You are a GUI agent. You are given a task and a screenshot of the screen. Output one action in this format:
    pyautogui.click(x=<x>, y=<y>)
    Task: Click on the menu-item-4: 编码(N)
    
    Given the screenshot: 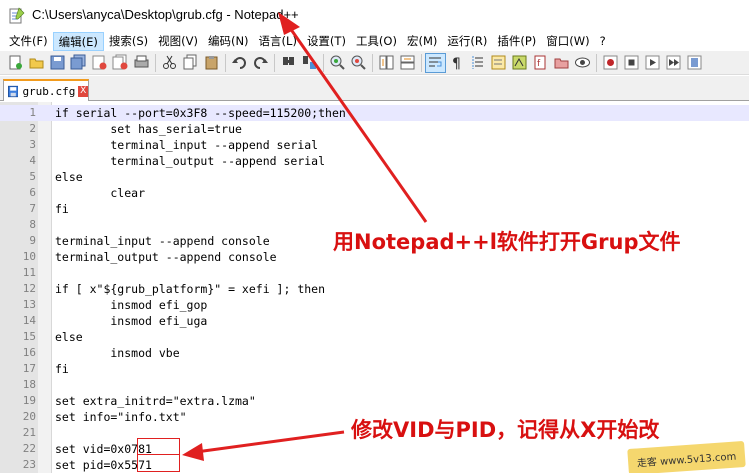 What is the action you would take?
    pyautogui.click(x=228, y=41)
    